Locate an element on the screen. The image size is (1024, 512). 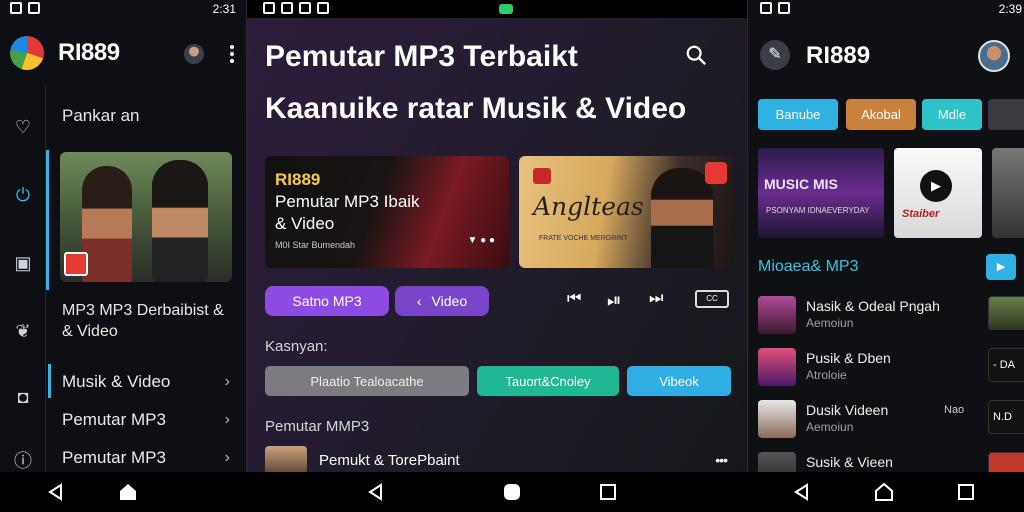
track-title: Susik & Vieen is located at coordinates (849, 462).